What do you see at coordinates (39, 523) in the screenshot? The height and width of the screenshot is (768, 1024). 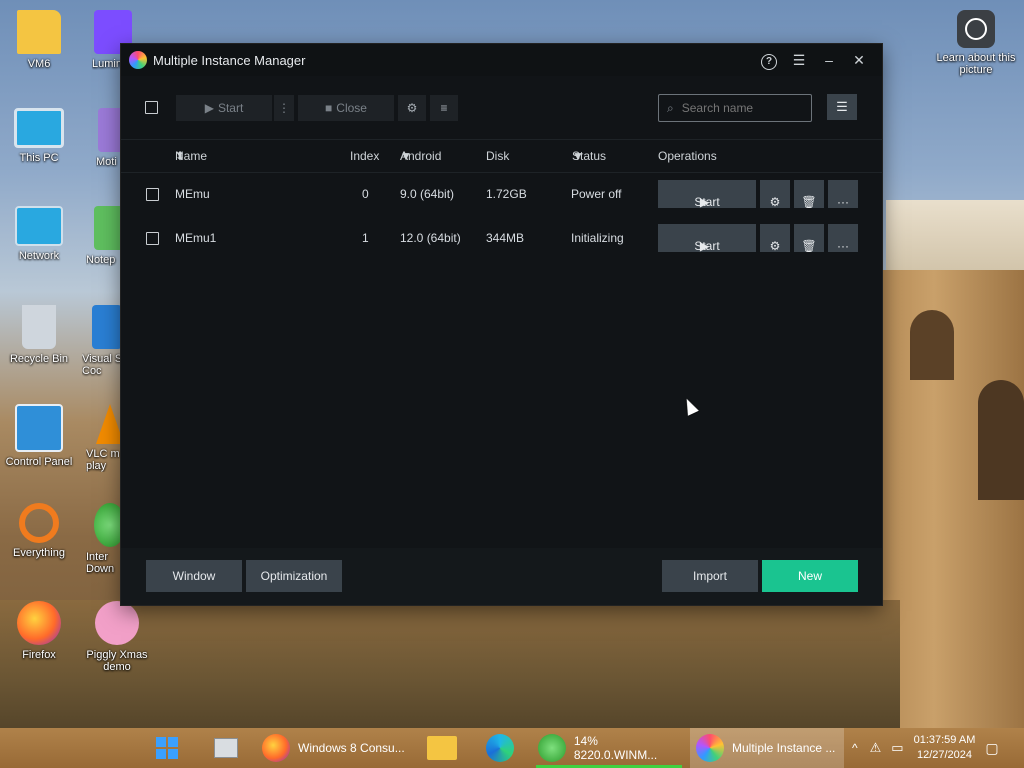 I see `search-magnifier-icon` at bounding box center [39, 523].